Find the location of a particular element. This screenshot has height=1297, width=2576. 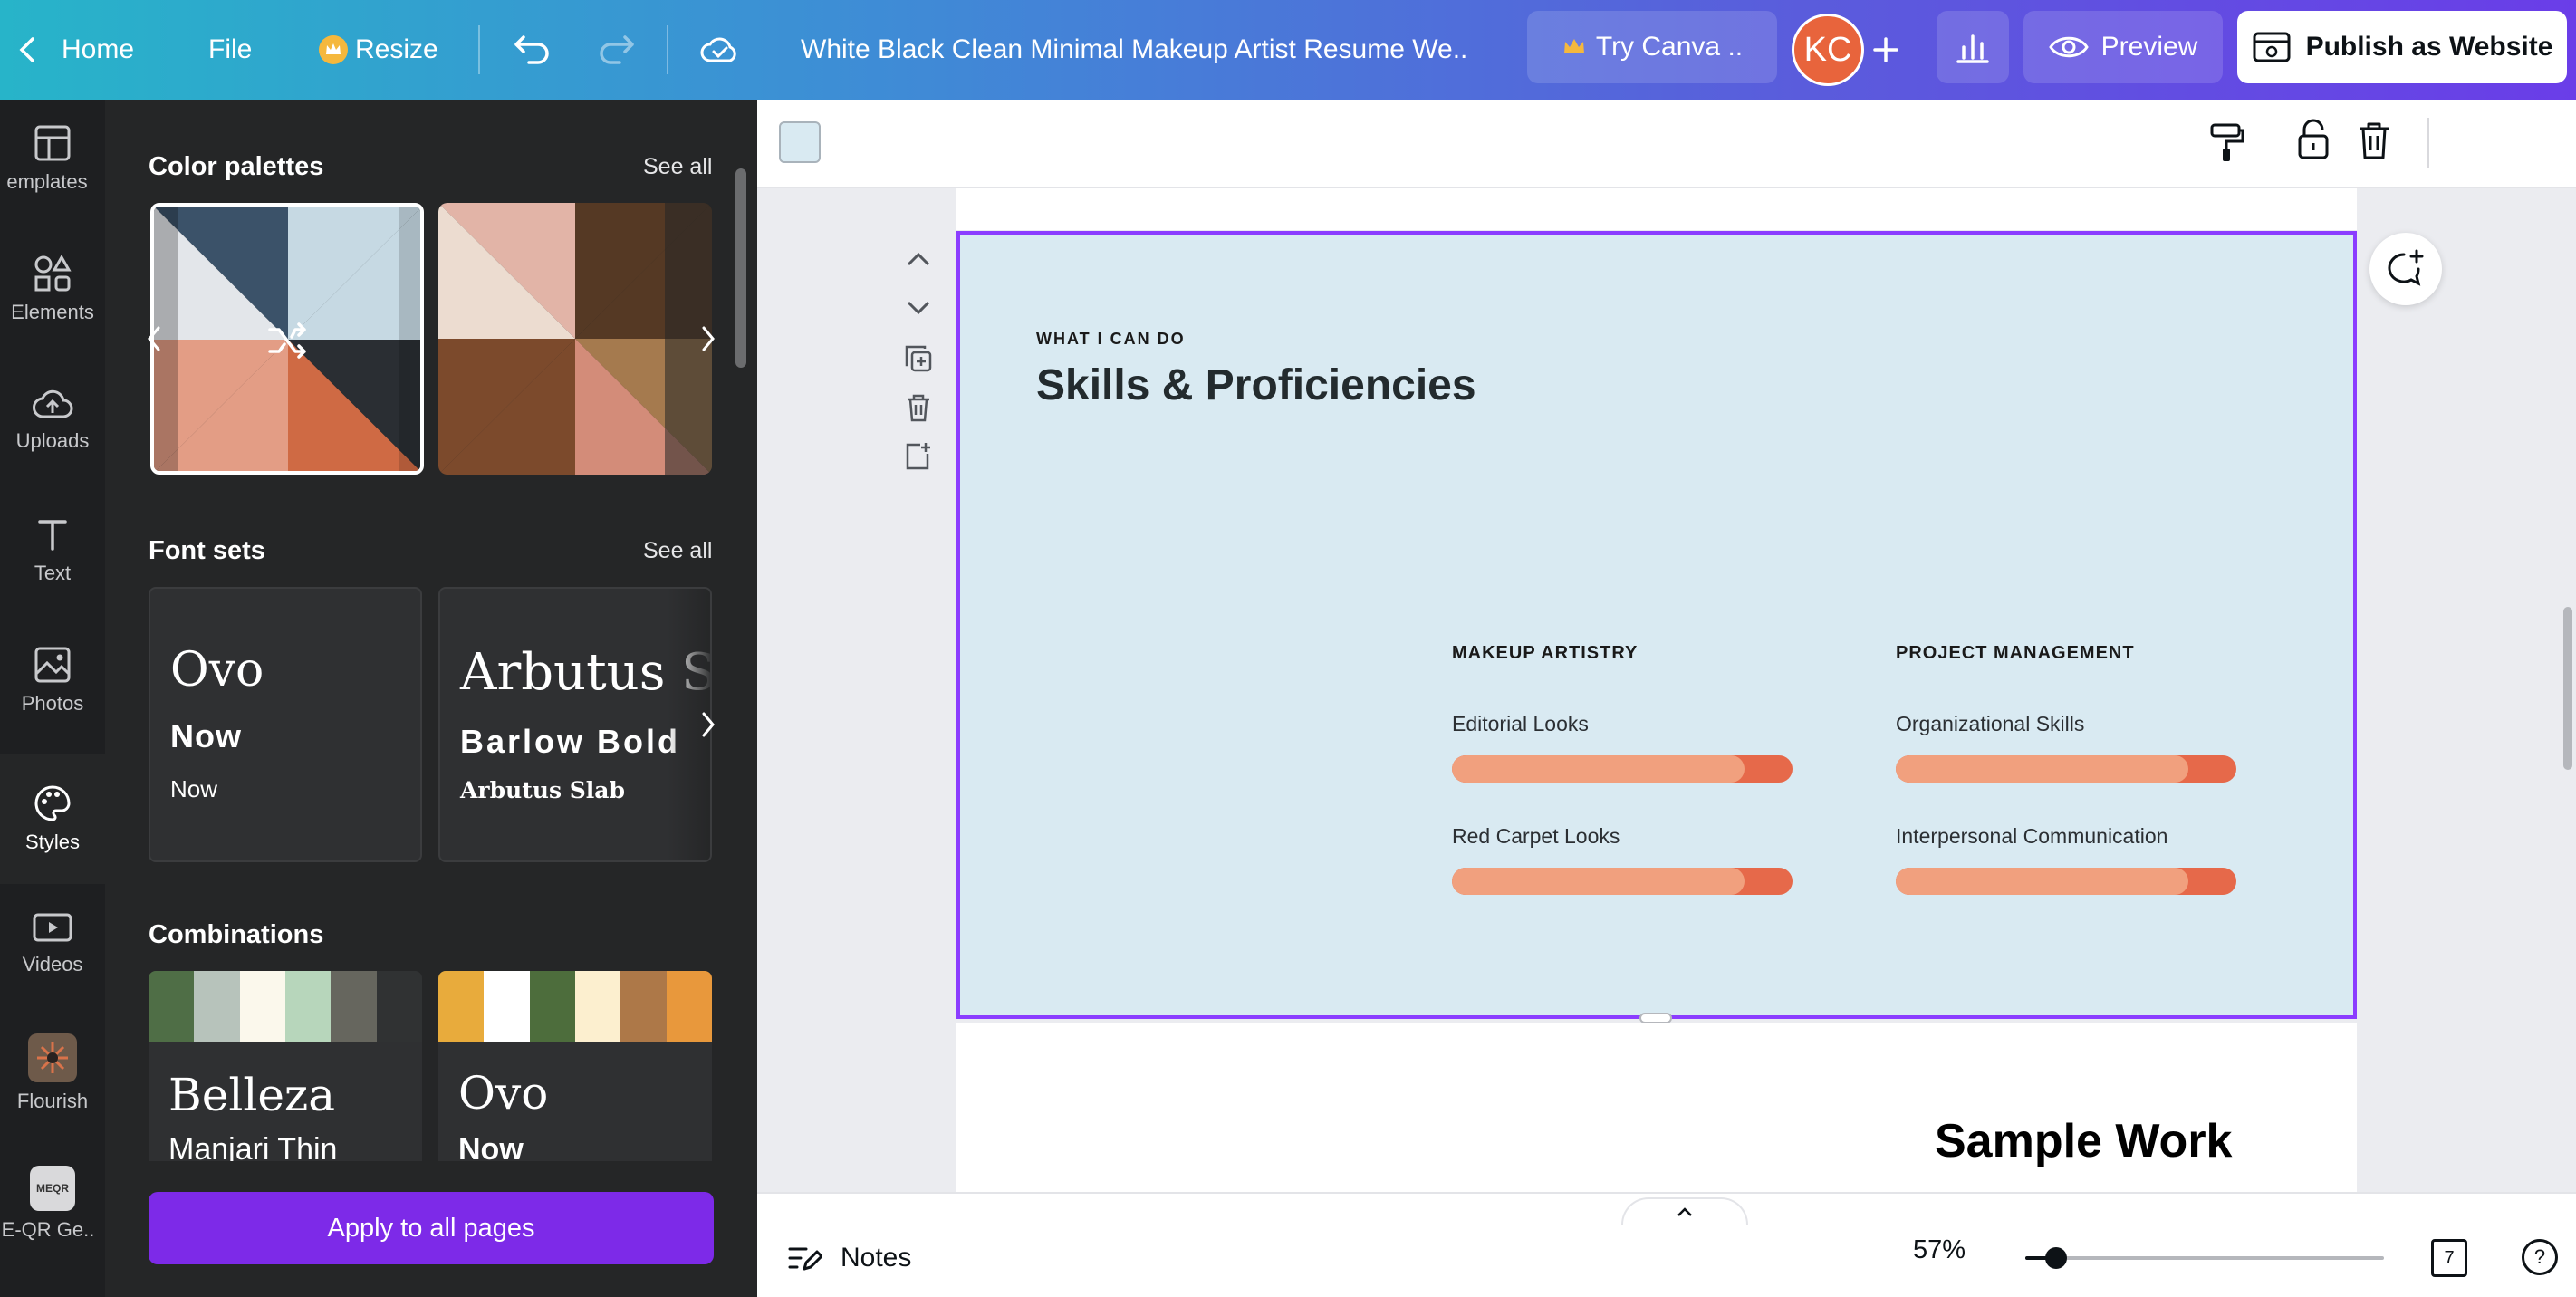

preview-button: Preview is located at coordinates (2123, 47).